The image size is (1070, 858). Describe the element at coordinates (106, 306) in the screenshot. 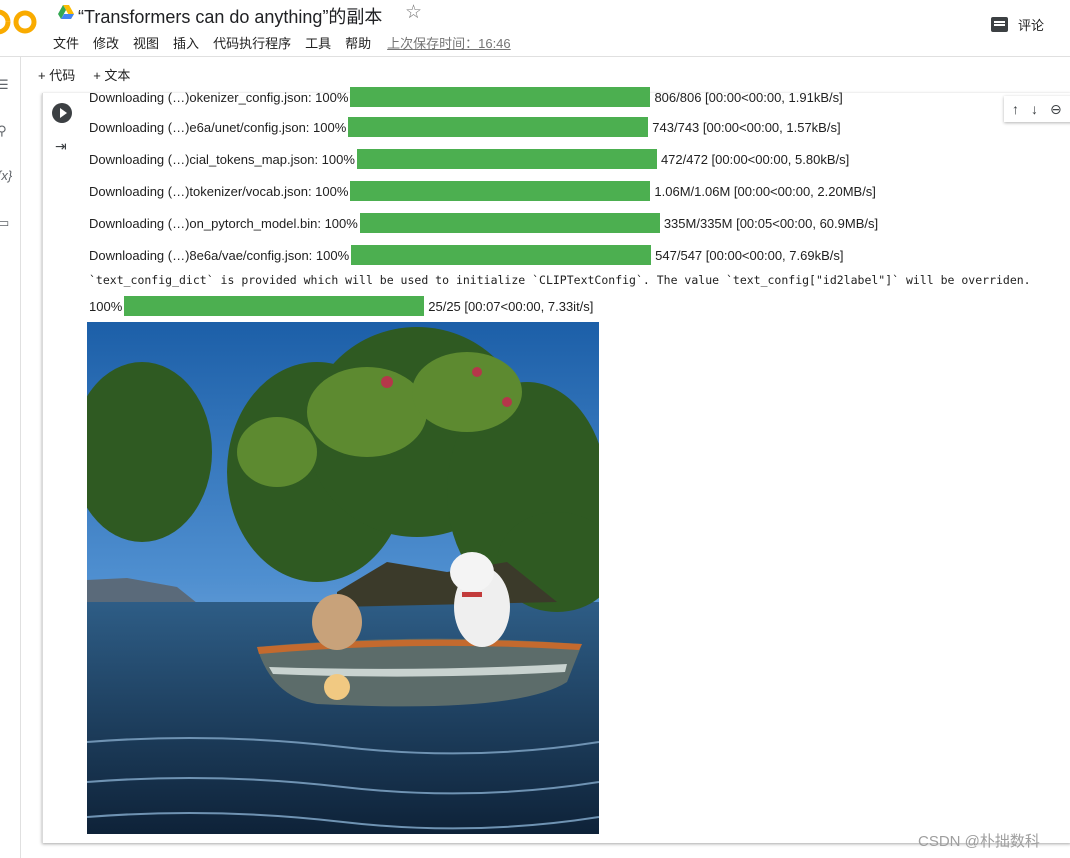

I see `final-progress-prefix: 100%` at that location.